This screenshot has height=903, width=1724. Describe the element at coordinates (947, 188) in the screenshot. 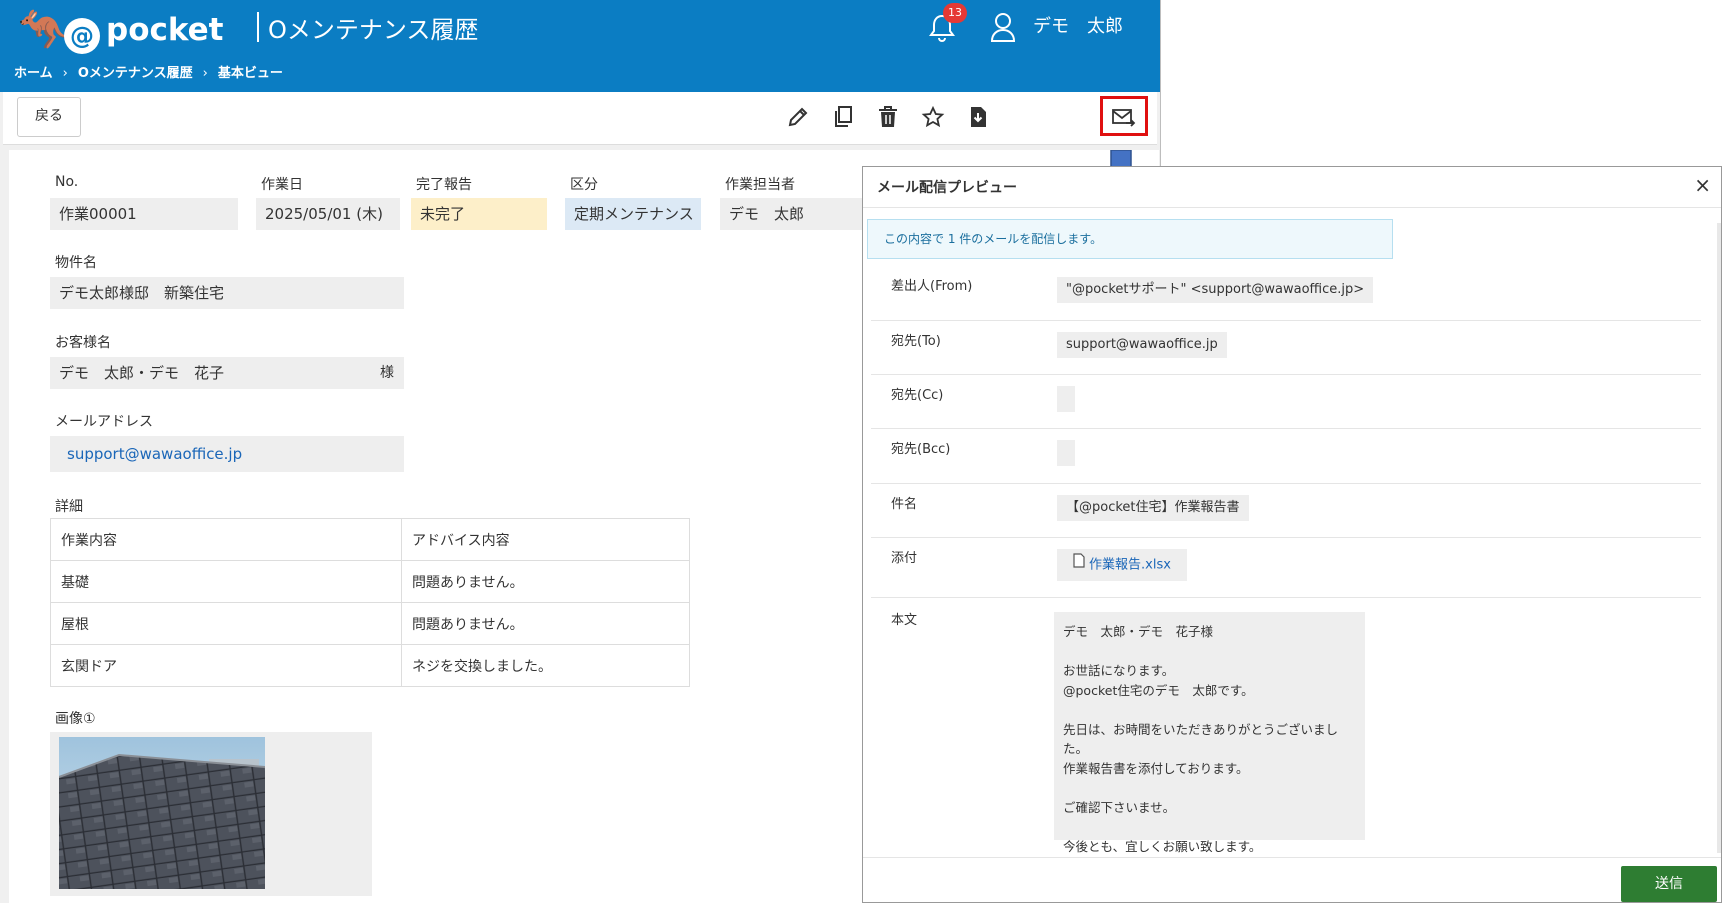

I see `dialog-title: メール配信プレビュー` at that location.